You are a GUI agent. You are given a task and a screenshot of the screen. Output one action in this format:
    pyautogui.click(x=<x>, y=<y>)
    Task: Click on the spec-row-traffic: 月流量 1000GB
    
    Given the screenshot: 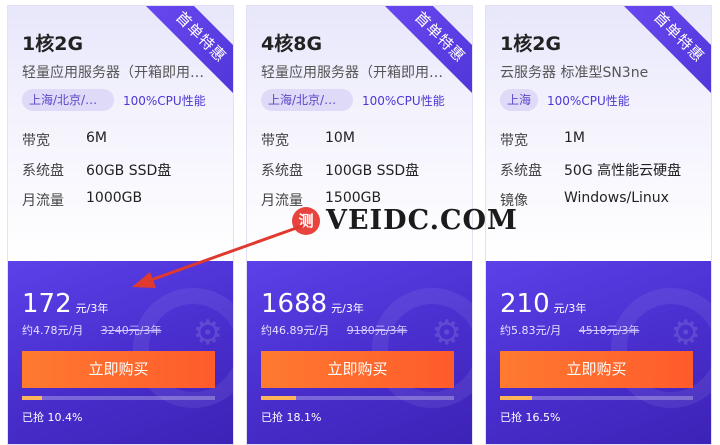 What is the action you would take?
    pyautogui.click(x=122, y=200)
    